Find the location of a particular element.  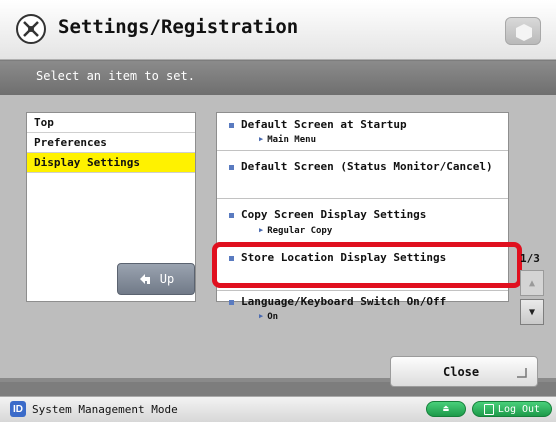

log-out-label: Log Out is located at coordinates (519, 409).